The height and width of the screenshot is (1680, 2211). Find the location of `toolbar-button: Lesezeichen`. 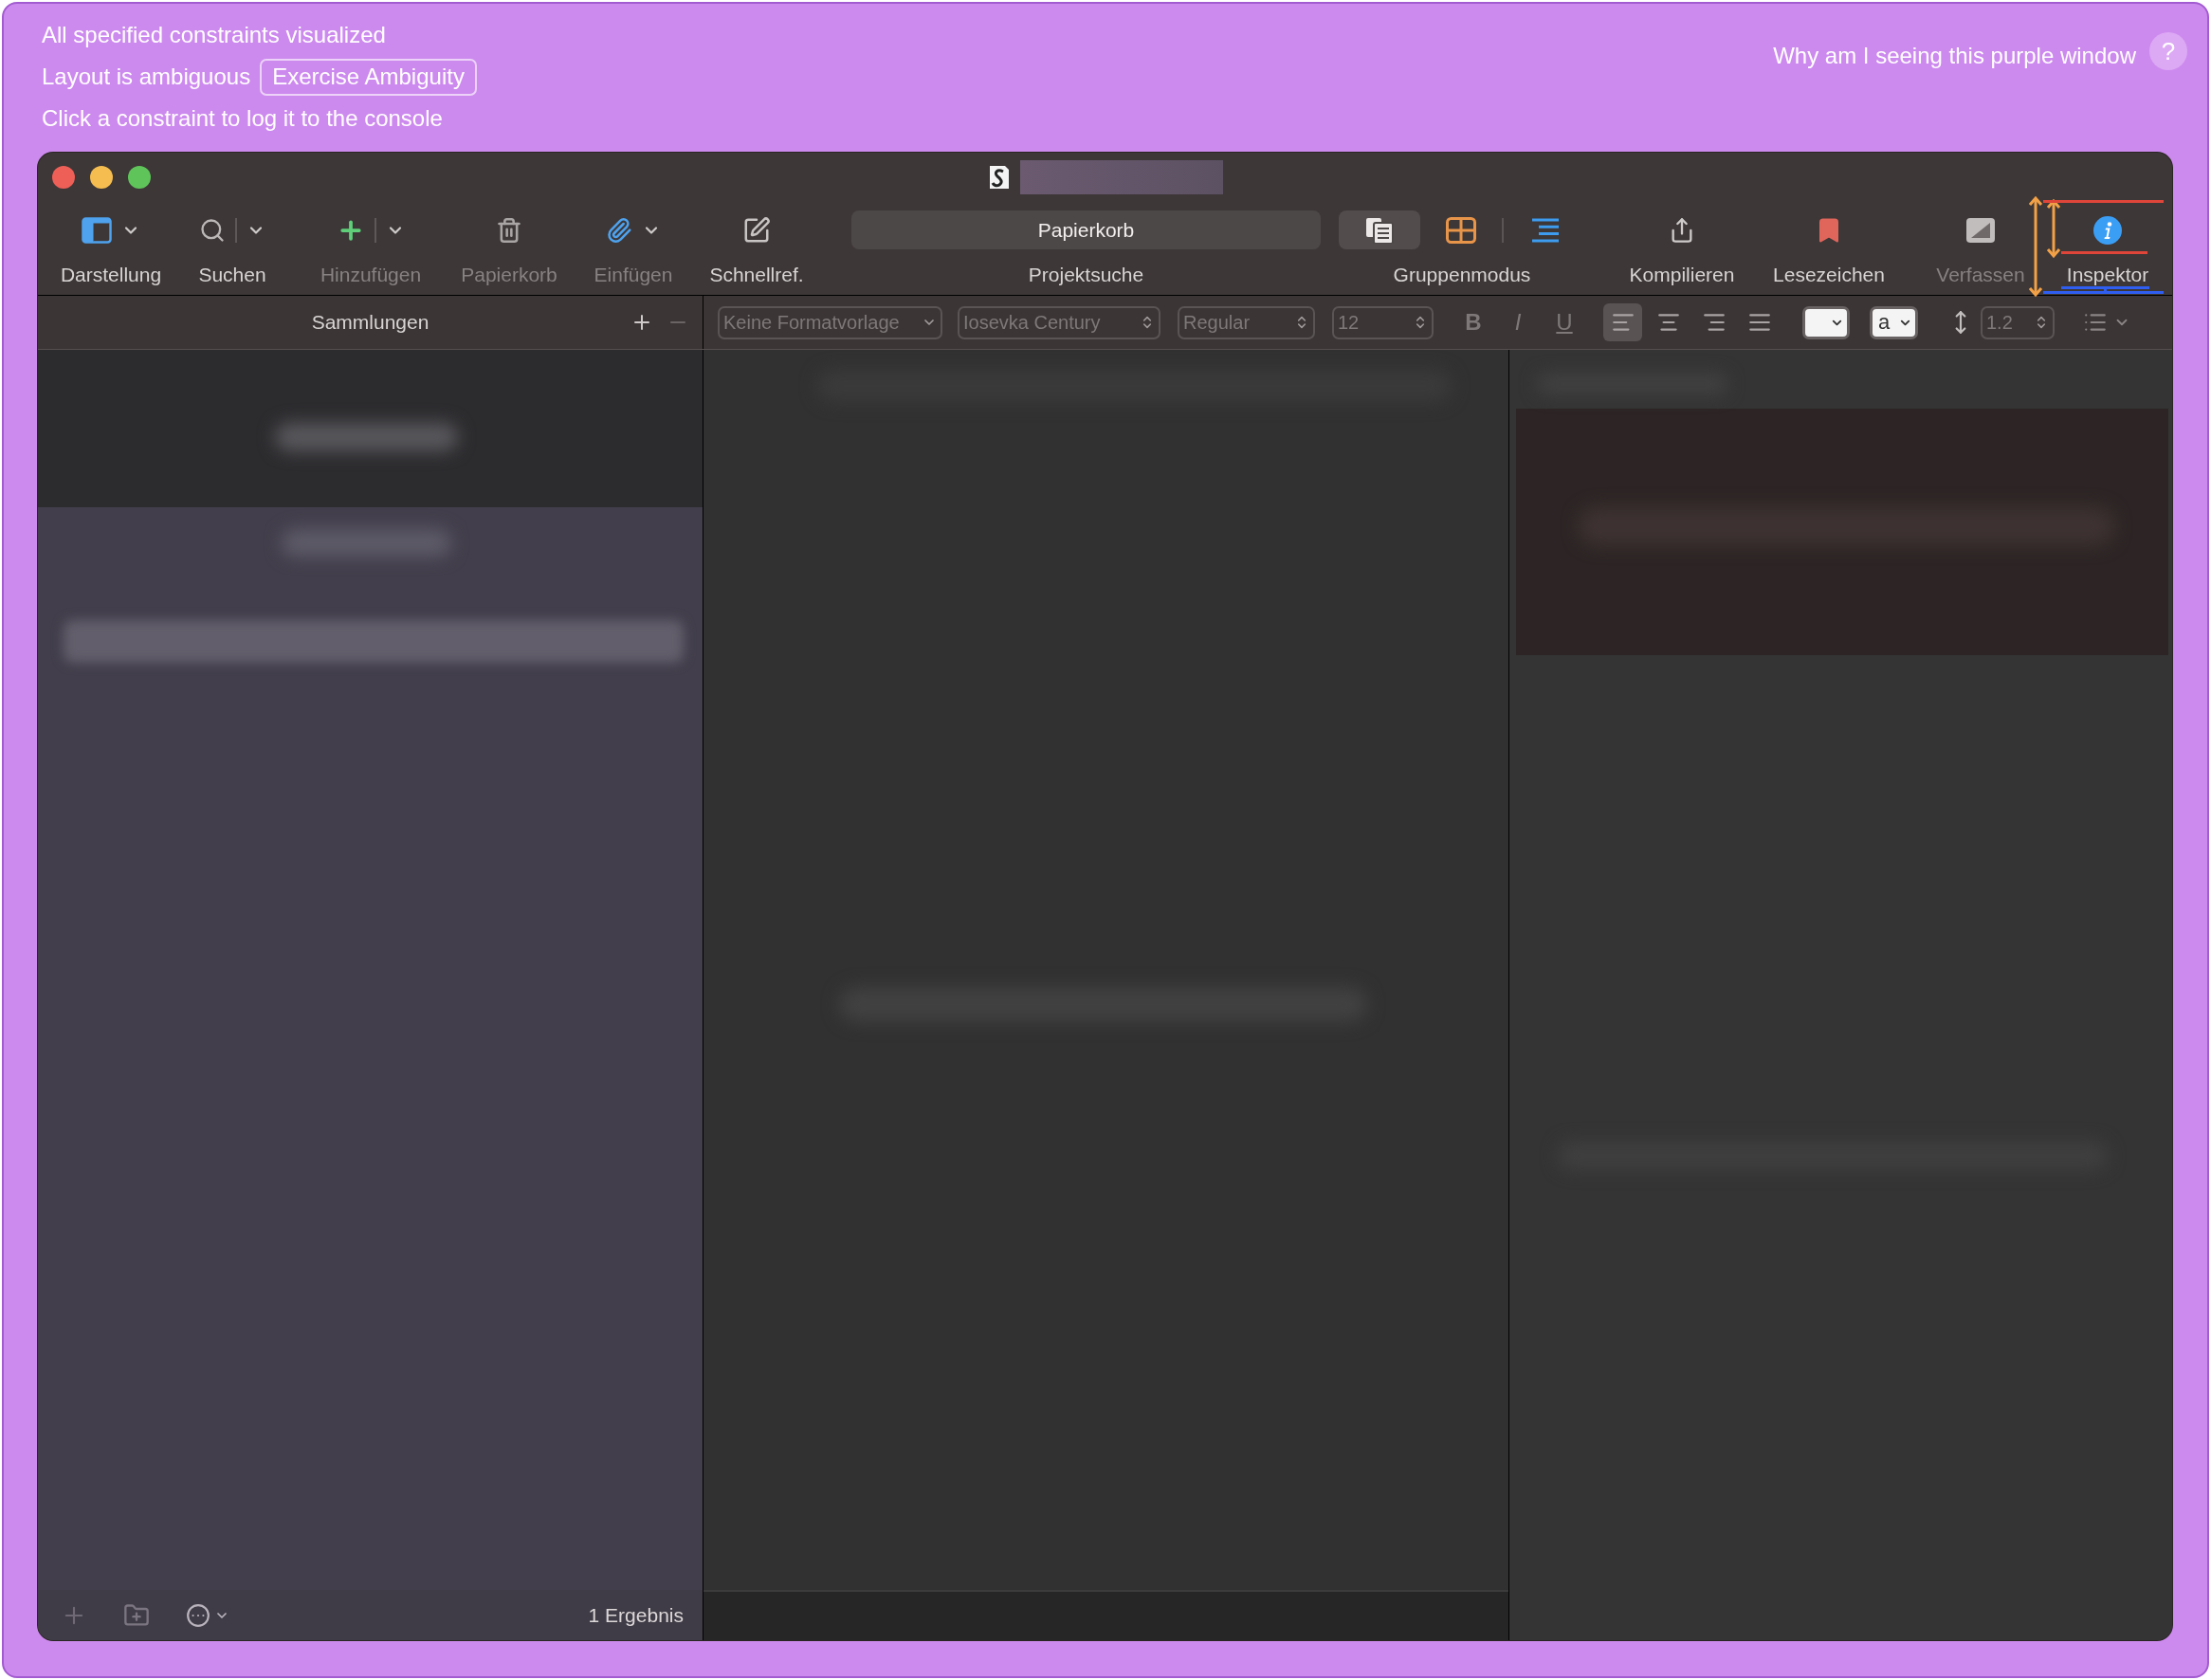

toolbar-button: Lesezeichen is located at coordinates (1829, 248).